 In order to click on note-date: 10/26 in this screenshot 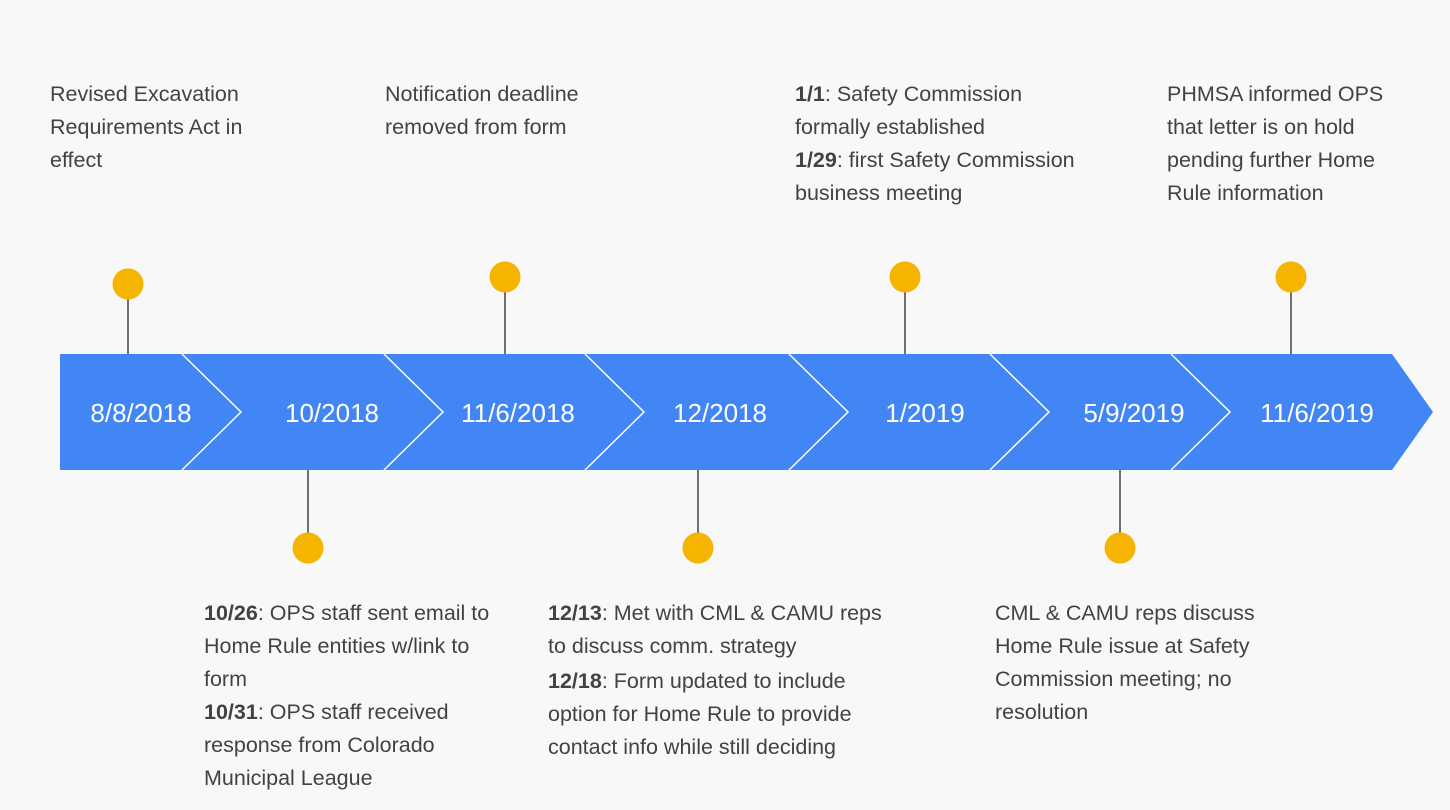, I will do `click(231, 613)`.